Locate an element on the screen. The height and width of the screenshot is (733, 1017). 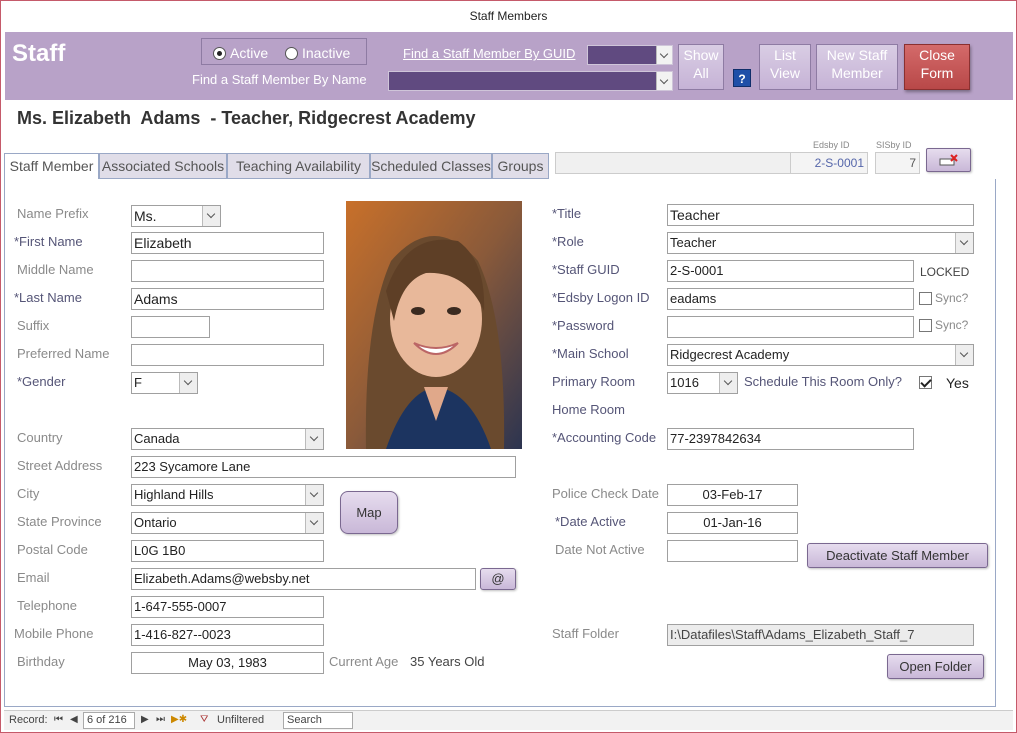
new-staff-line1: New Staff is located at coordinates (857, 55).